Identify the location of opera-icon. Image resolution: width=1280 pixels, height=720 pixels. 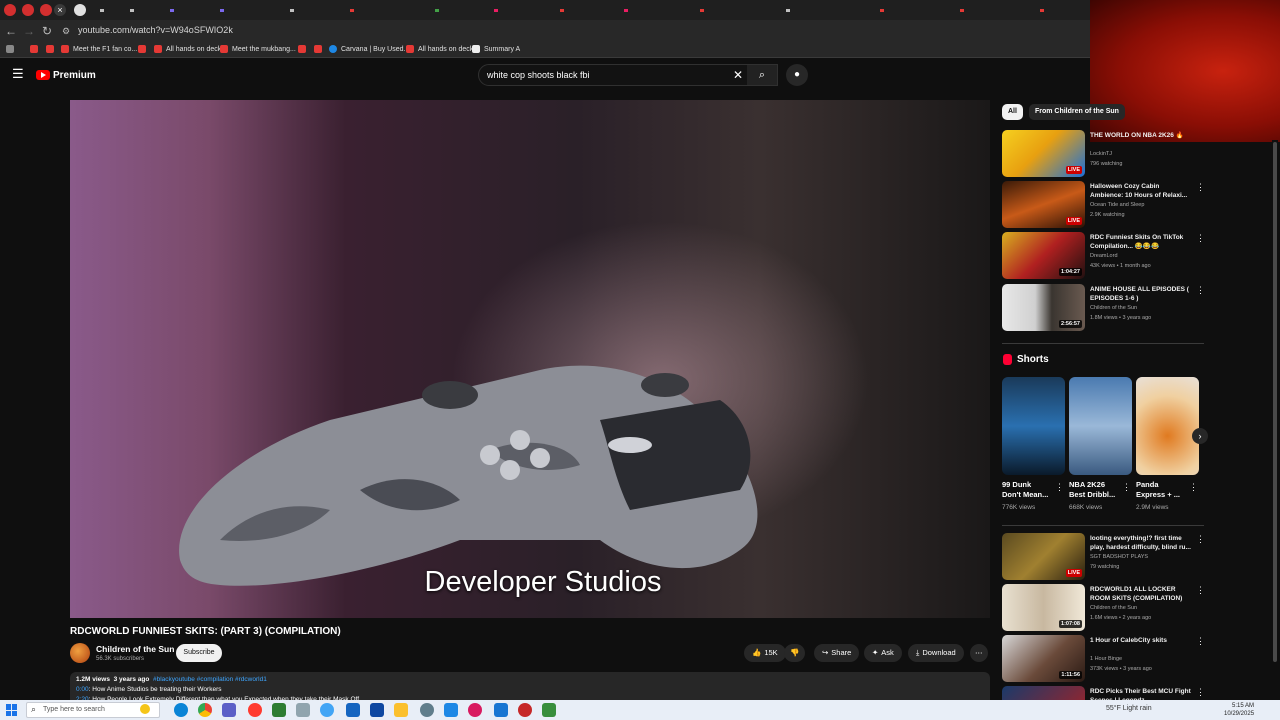
(255, 710).